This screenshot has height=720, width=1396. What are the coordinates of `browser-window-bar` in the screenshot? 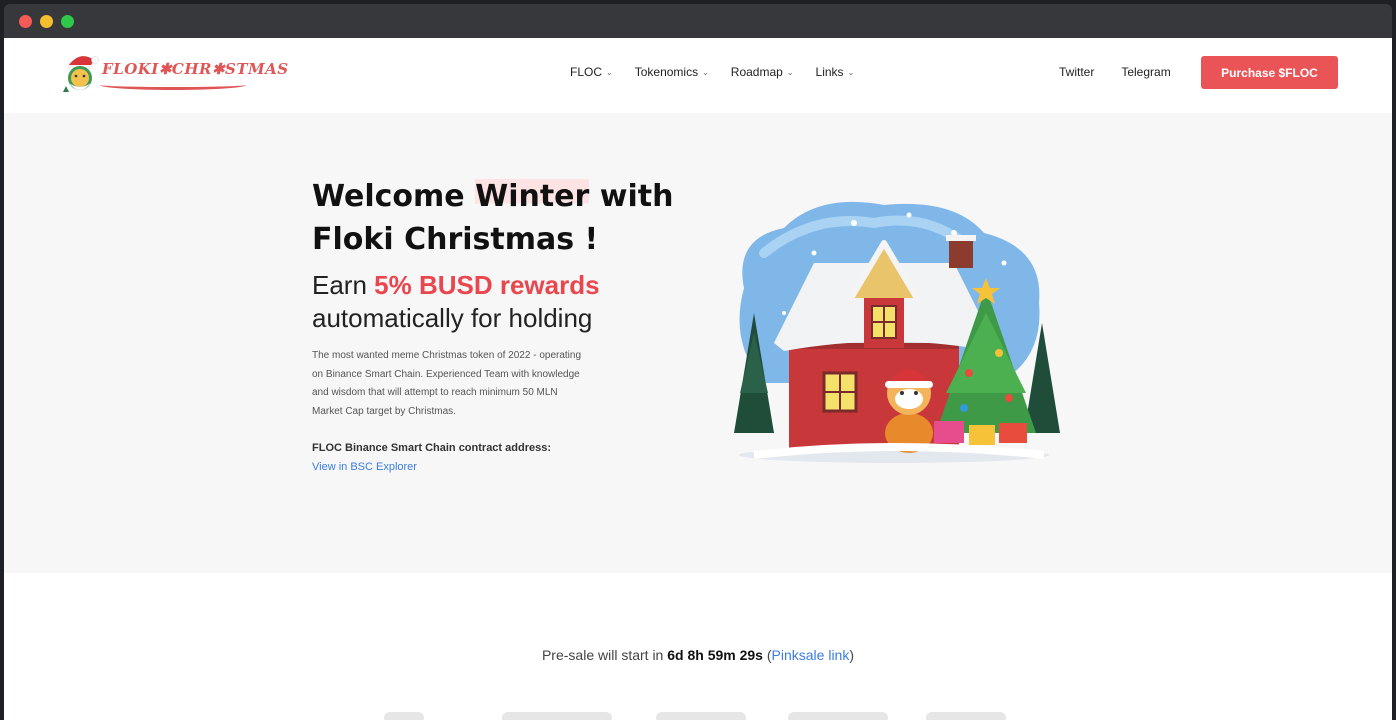 It's located at (698, 21).